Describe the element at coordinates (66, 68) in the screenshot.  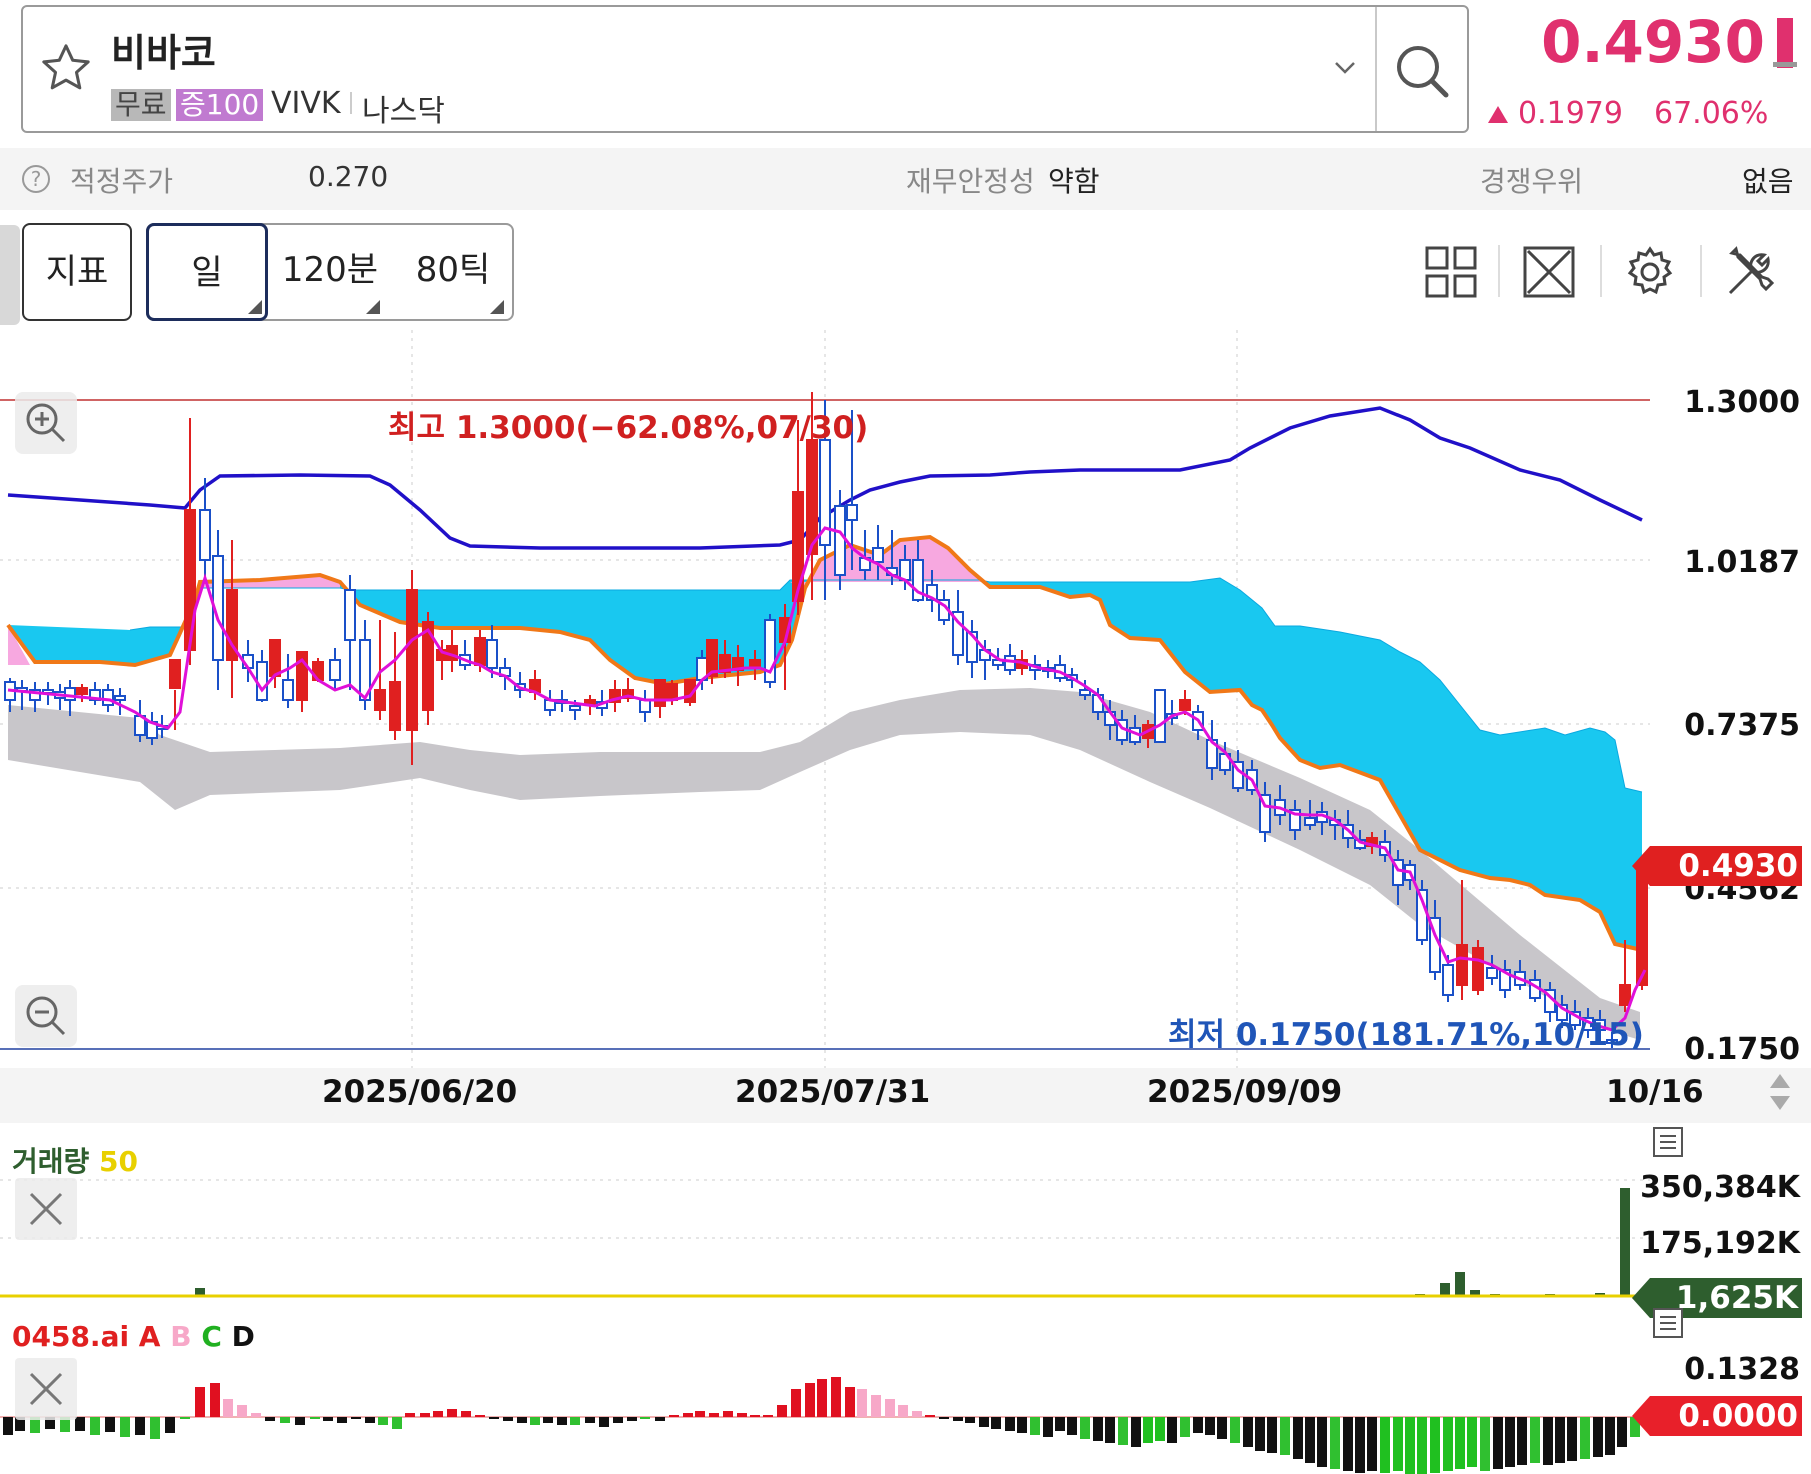
I see `star-icon` at that location.